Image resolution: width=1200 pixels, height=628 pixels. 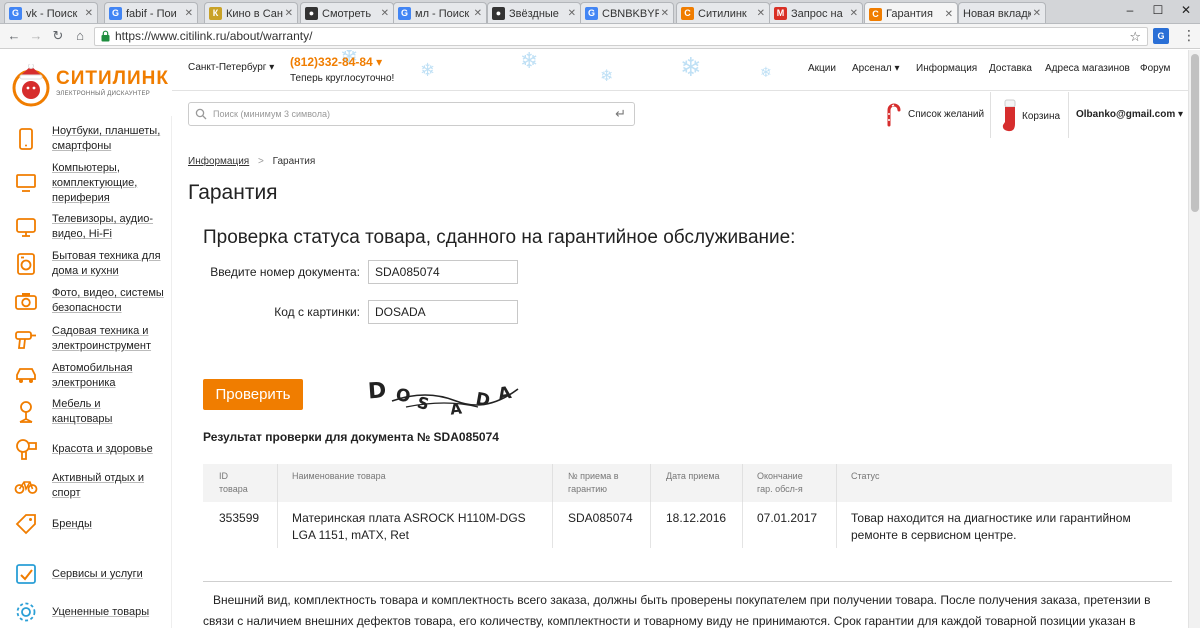 What do you see at coordinates (630, 13) in the screenshot?
I see `tab-label: CBNBKBYR` at bounding box center [630, 13].